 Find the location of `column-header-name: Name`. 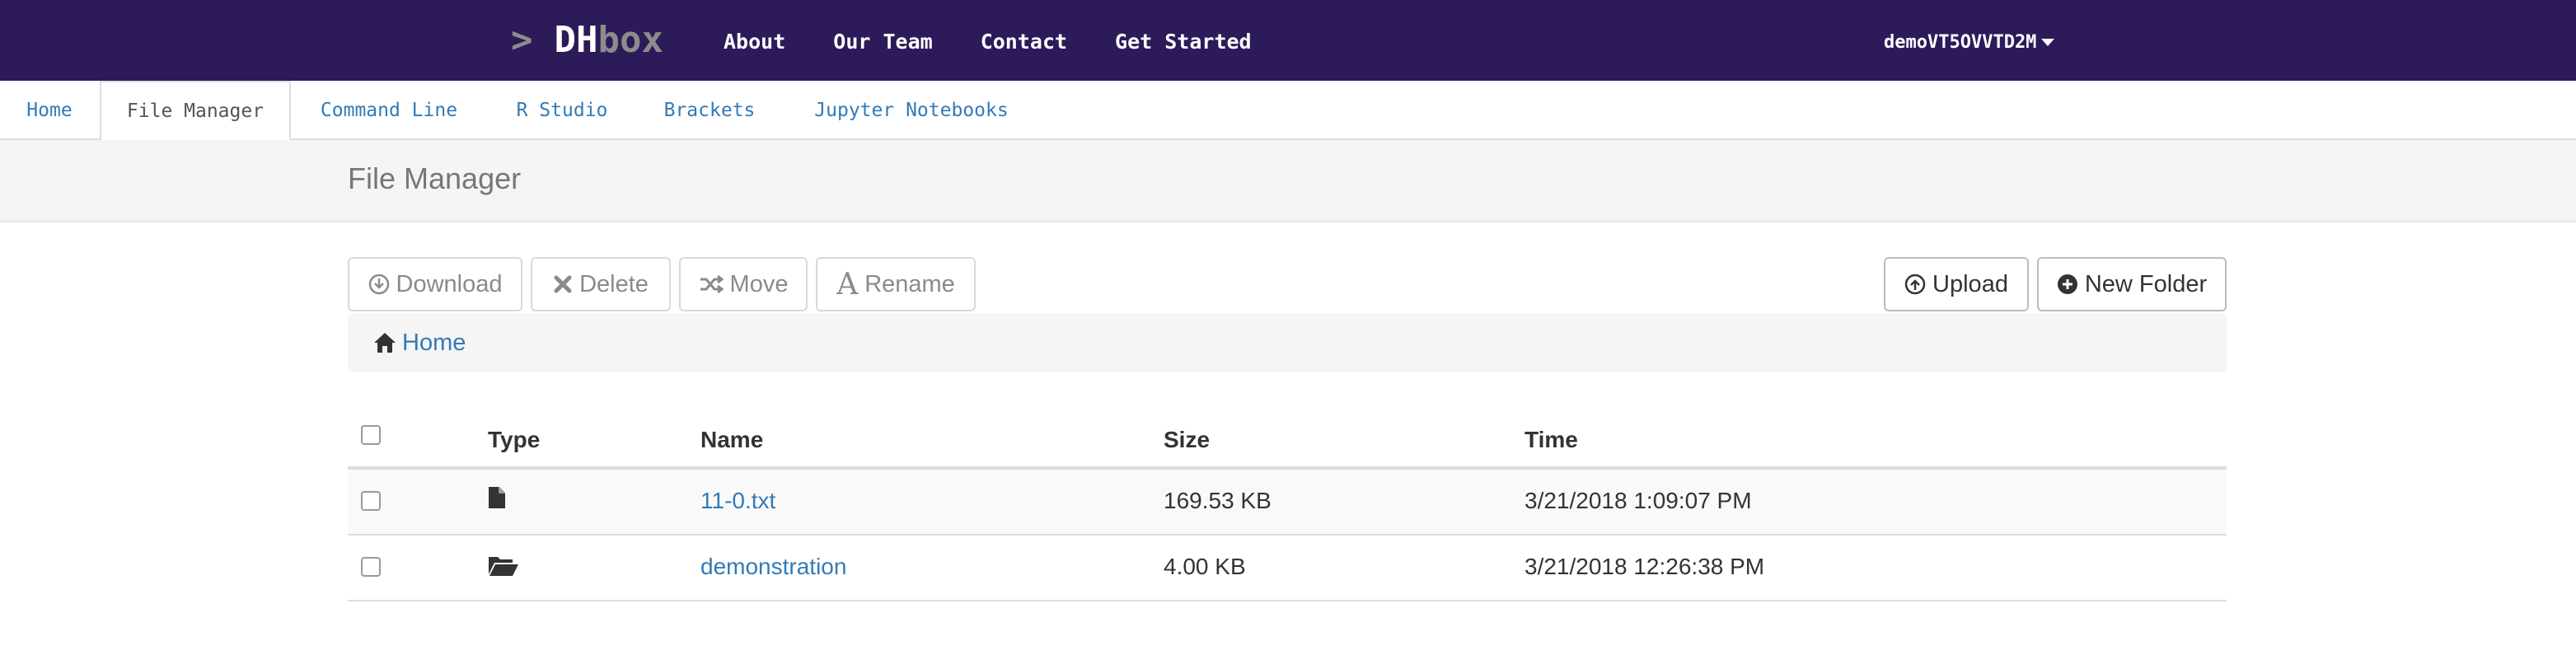

column-header-name: Name is located at coordinates (732, 440).